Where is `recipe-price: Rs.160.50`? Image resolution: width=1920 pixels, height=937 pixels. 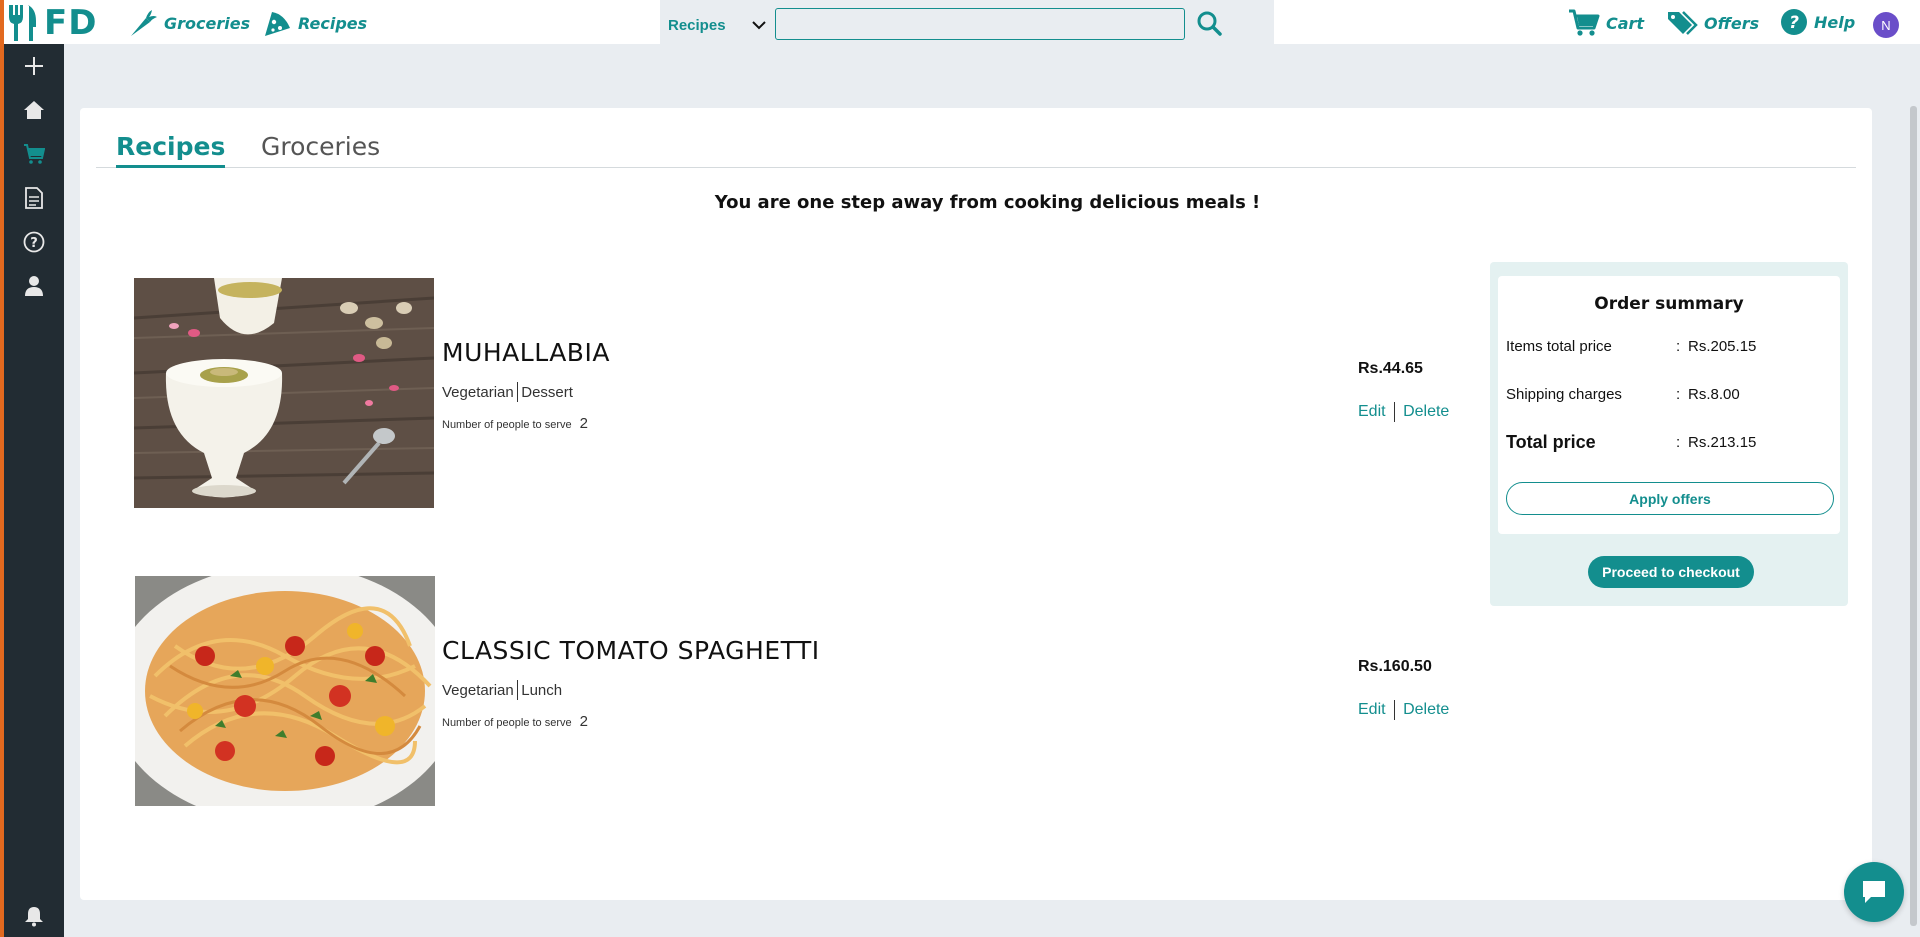 recipe-price: Rs.160.50 is located at coordinates (1395, 666).